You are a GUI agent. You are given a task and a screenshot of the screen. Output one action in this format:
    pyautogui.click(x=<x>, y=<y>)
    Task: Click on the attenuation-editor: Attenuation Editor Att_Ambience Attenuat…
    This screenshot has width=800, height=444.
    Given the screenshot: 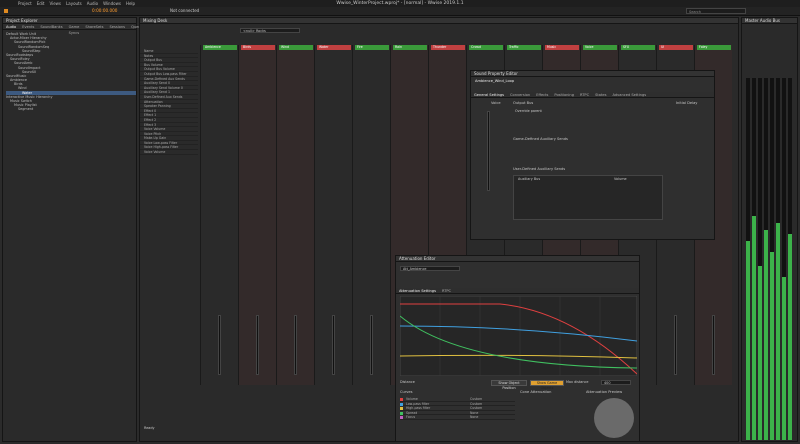 What is the action you would take?
    pyautogui.click(x=517, y=348)
    